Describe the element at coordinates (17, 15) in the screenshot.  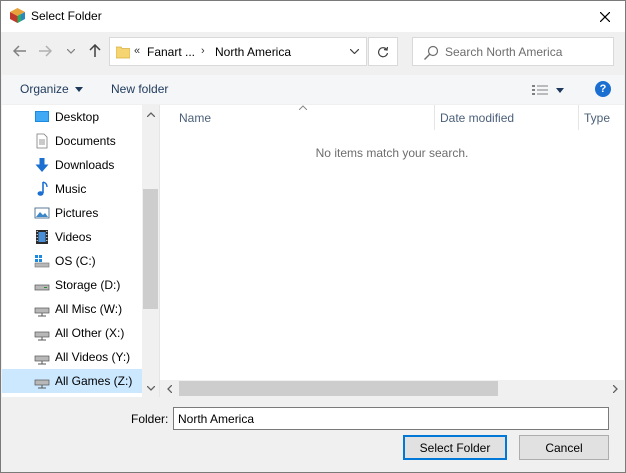
I see `app-icon` at that location.